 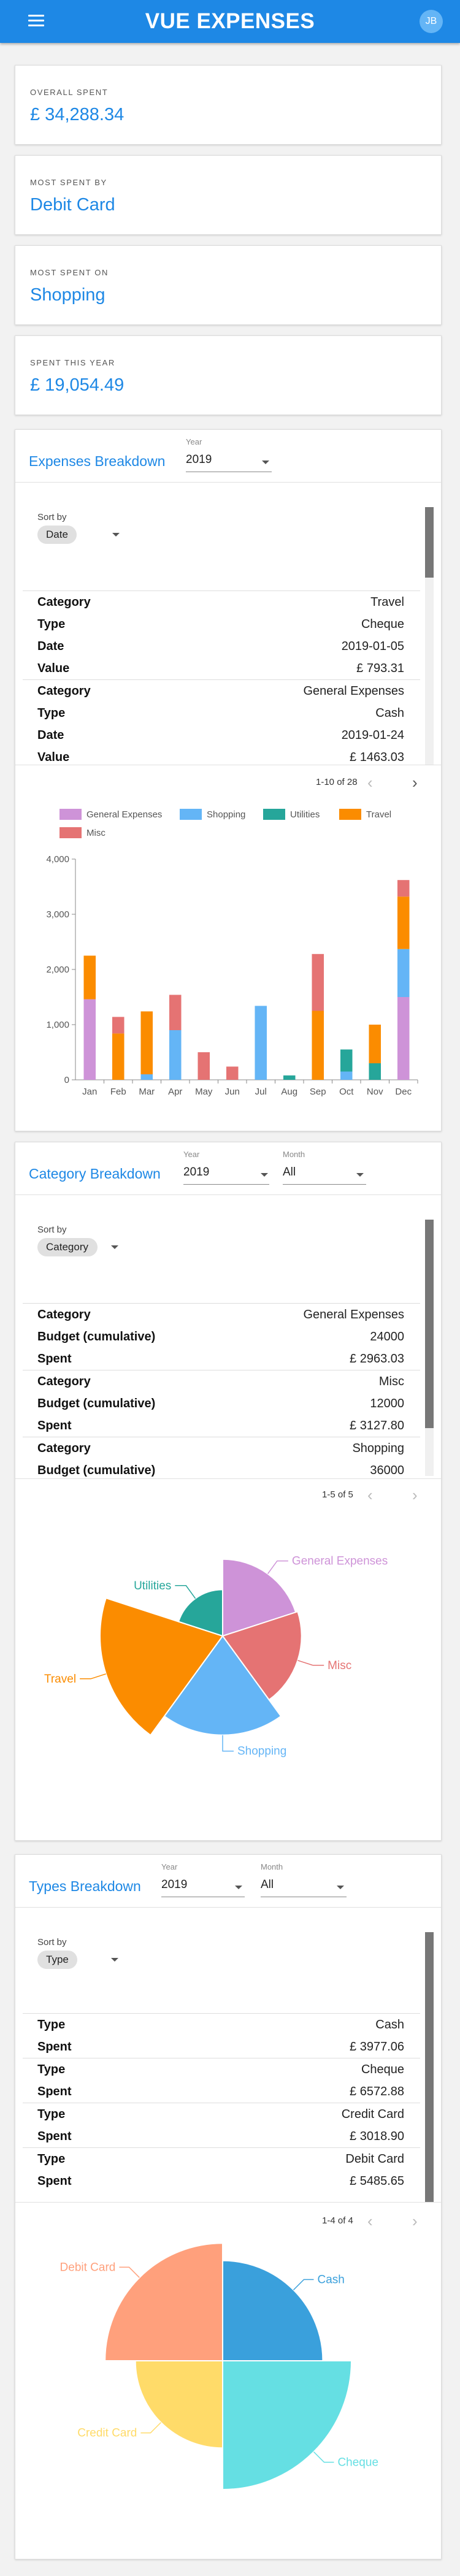 What do you see at coordinates (57, 859) in the screenshot?
I see `y-tick-label: 4,000` at bounding box center [57, 859].